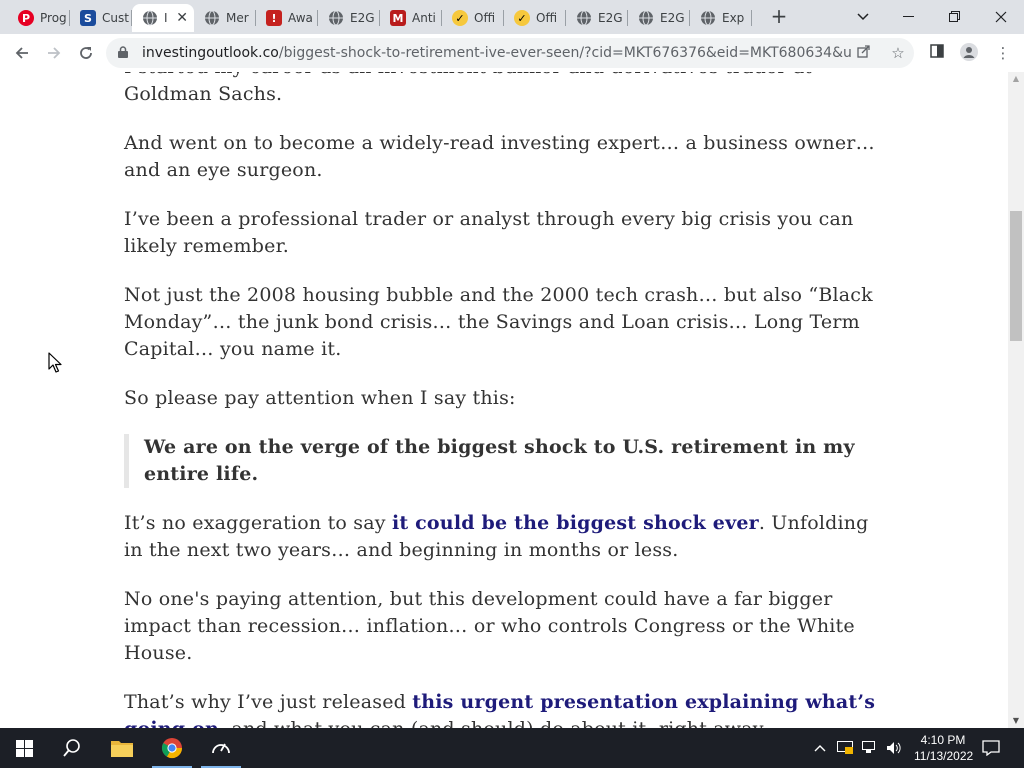 This screenshot has height=768, width=1024. Describe the element at coordinates (258, 523) in the screenshot. I see `text-span: It’s no exaggeration to say` at that location.